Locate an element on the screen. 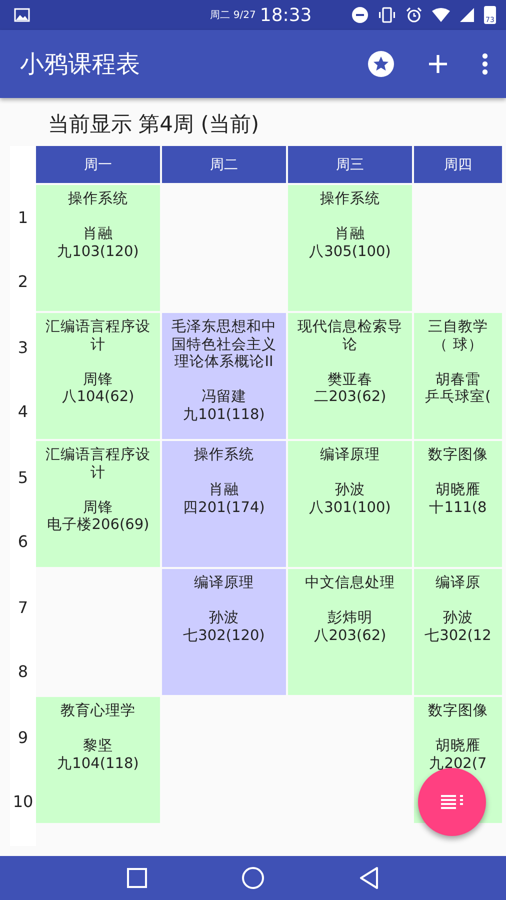 This screenshot has height=900, width=506. status-date: 周二 9/27 is located at coordinates (233, 15).